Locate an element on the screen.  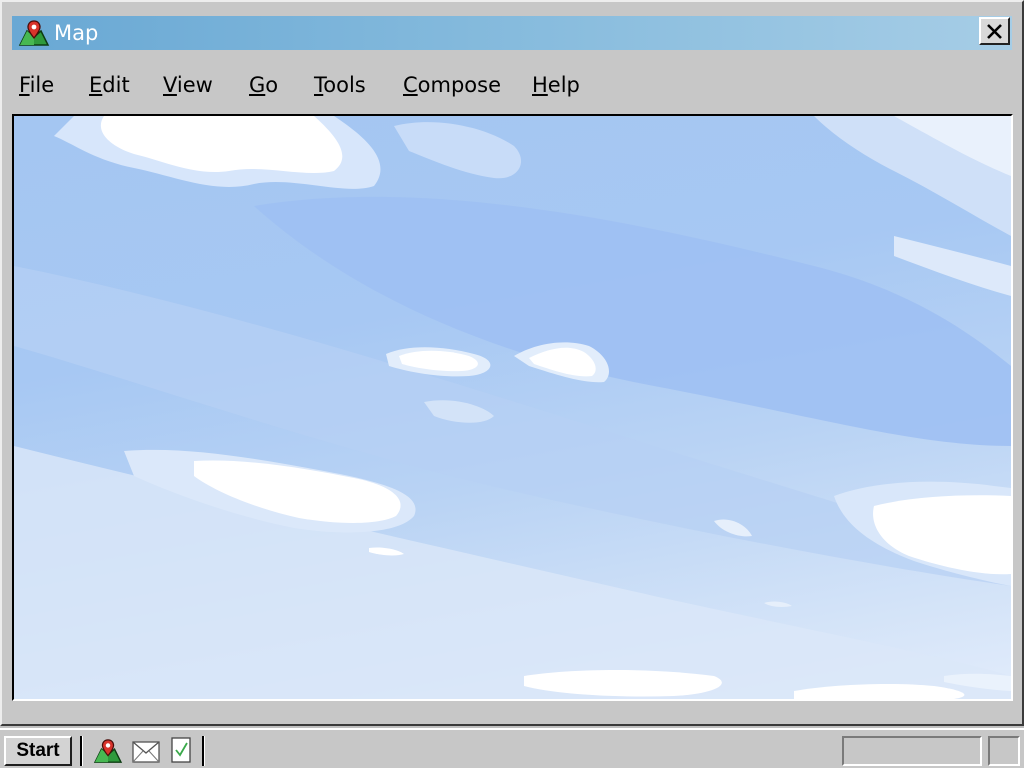
menu-help: Help is located at coordinates (556, 85).